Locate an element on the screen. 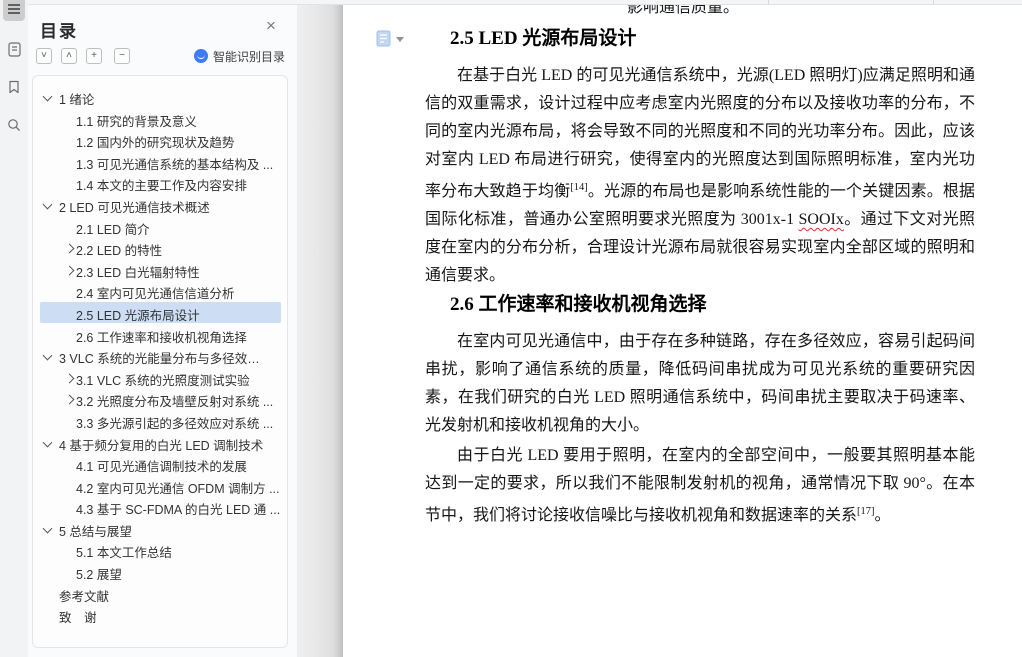 Image resolution: width=1022 pixels, height=657 pixels. outline-item: 致 谢 is located at coordinates (160, 615).